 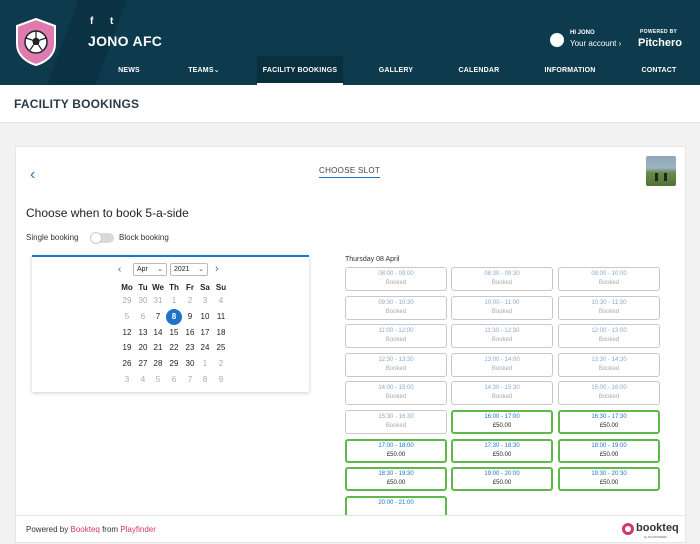 What do you see at coordinates (502, 450) in the screenshot?
I see `time-slot-available: 17:30 - 18:30 £50.00` at bounding box center [502, 450].